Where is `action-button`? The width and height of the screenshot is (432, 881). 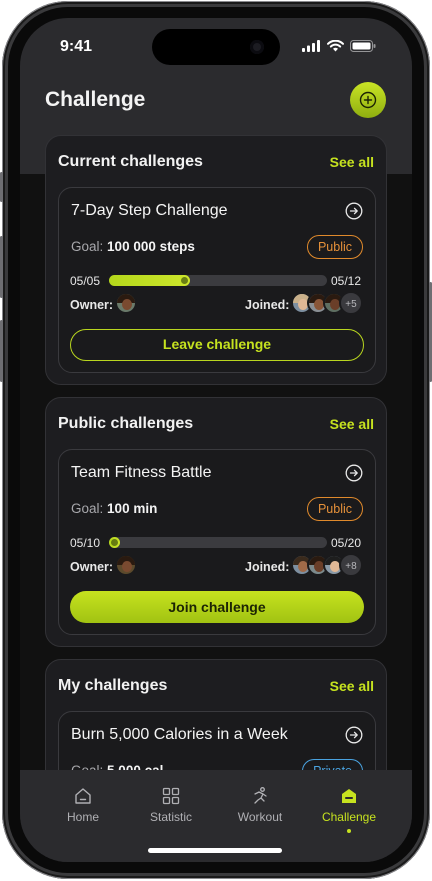
action-button is located at coordinates (1, 187).